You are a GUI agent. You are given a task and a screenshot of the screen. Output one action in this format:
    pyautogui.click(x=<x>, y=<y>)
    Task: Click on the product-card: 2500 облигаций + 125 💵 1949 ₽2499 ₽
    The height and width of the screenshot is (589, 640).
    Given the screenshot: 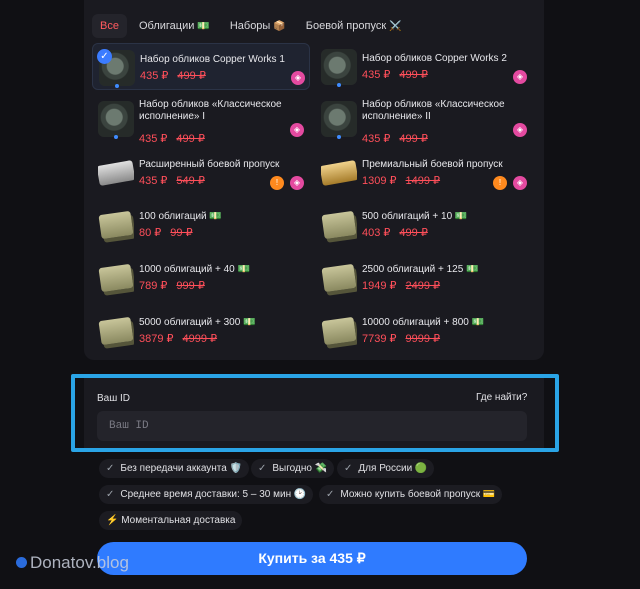 What is the action you would take?
    pyautogui.click(x=424, y=277)
    